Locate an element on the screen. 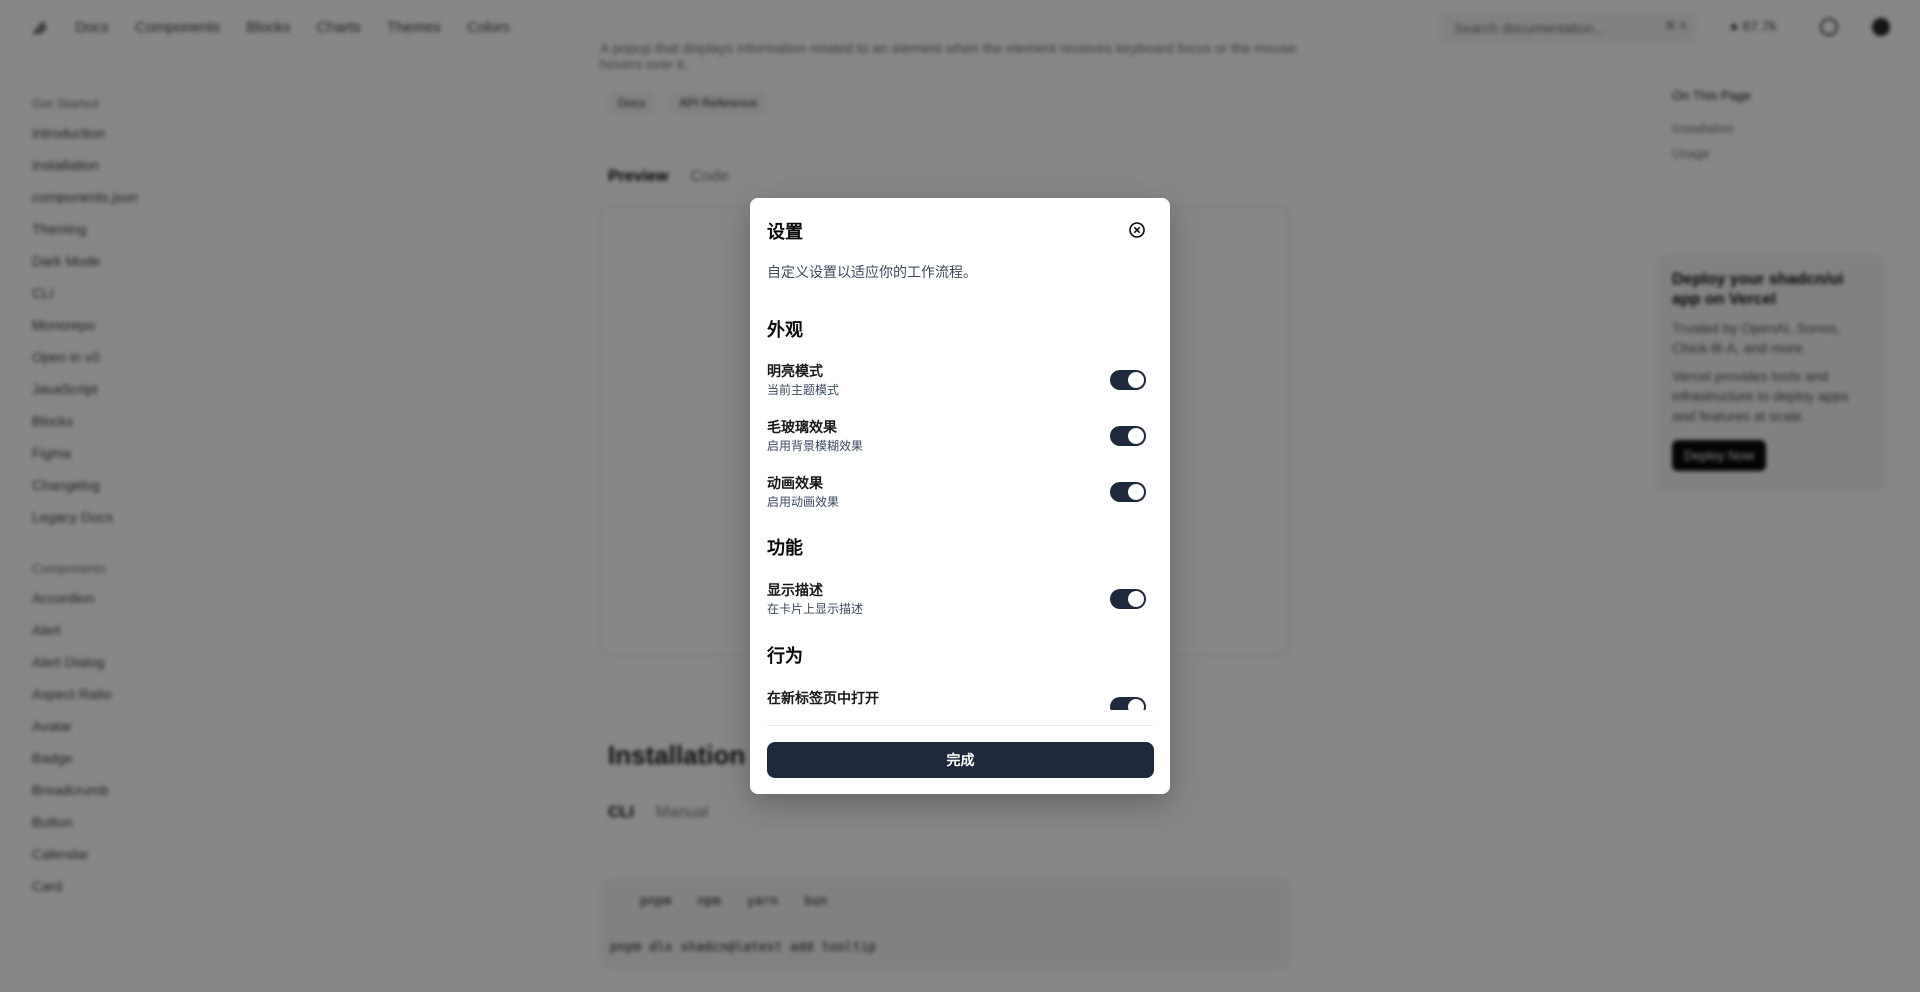 The height and width of the screenshot is (992, 1920). done-button: 完成 is located at coordinates (960, 760).